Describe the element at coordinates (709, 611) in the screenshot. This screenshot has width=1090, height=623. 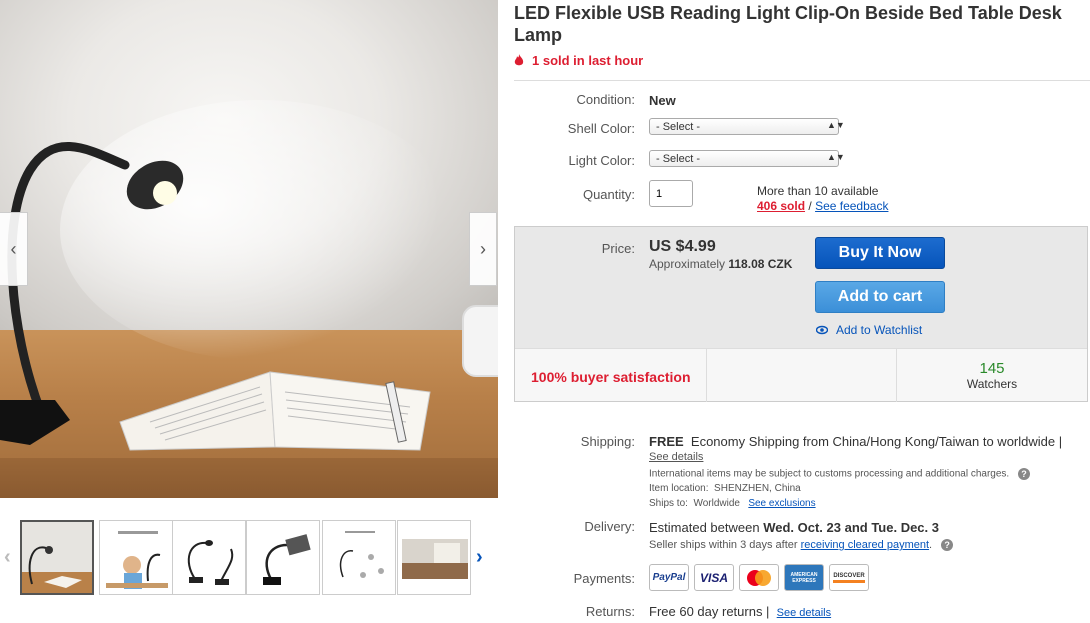
I see `returns-value: Free 60 day returns |` at that location.